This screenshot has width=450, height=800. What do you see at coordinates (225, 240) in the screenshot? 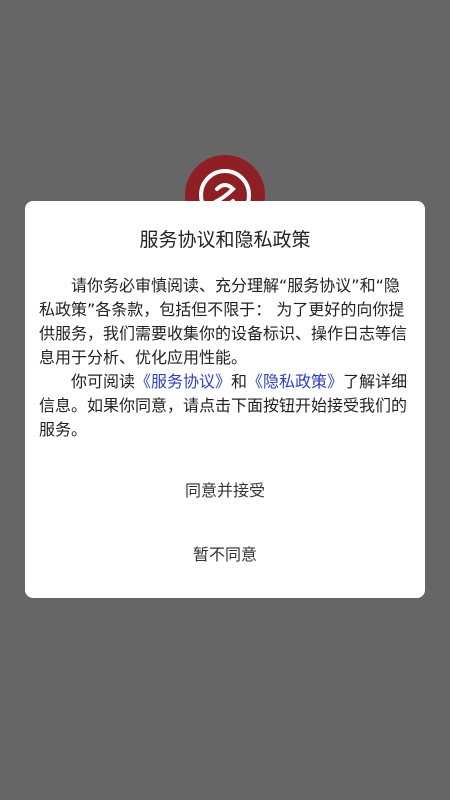
I see `dialog-title: 服务协议和隐私政策` at bounding box center [225, 240].